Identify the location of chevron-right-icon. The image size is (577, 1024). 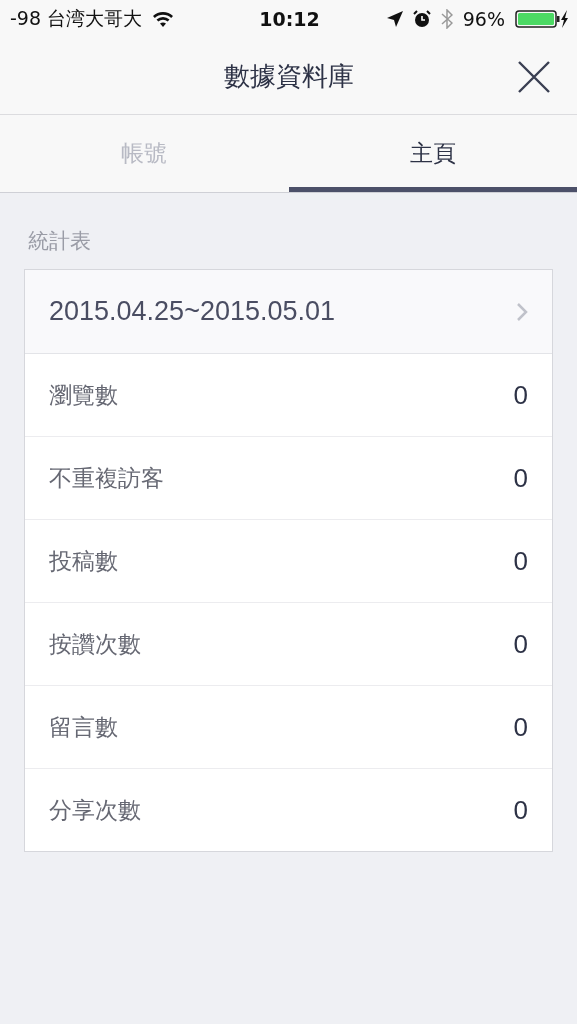
(522, 311).